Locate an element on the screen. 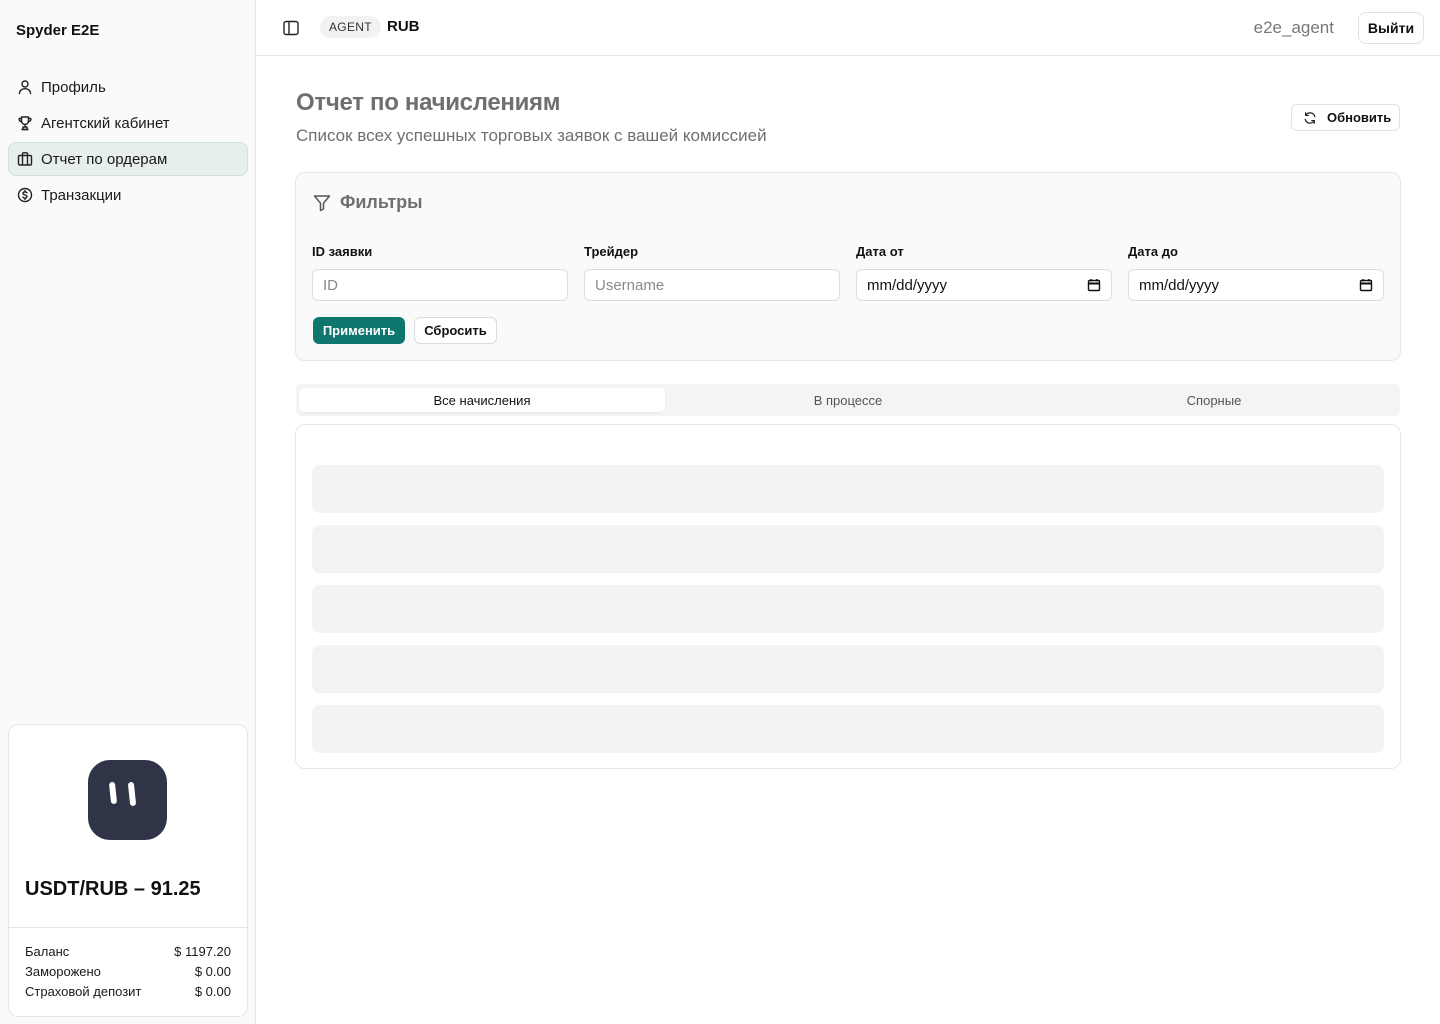 Image resolution: width=1440 pixels, height=1024 pixels. trader-placeholder: Username is located at coordinates (630, 285).